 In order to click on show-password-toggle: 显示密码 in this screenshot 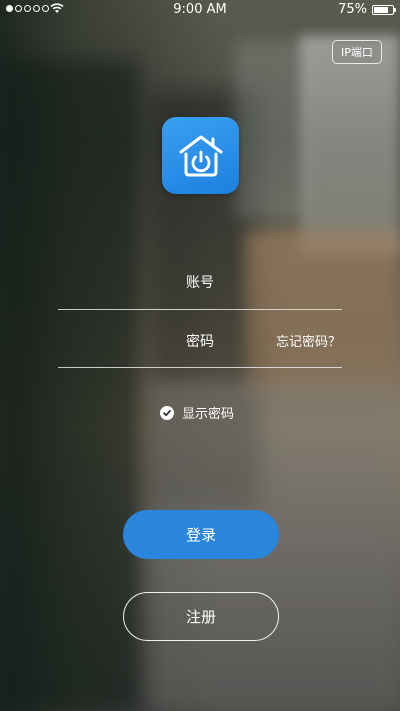, I will do `click(197, 412)`.